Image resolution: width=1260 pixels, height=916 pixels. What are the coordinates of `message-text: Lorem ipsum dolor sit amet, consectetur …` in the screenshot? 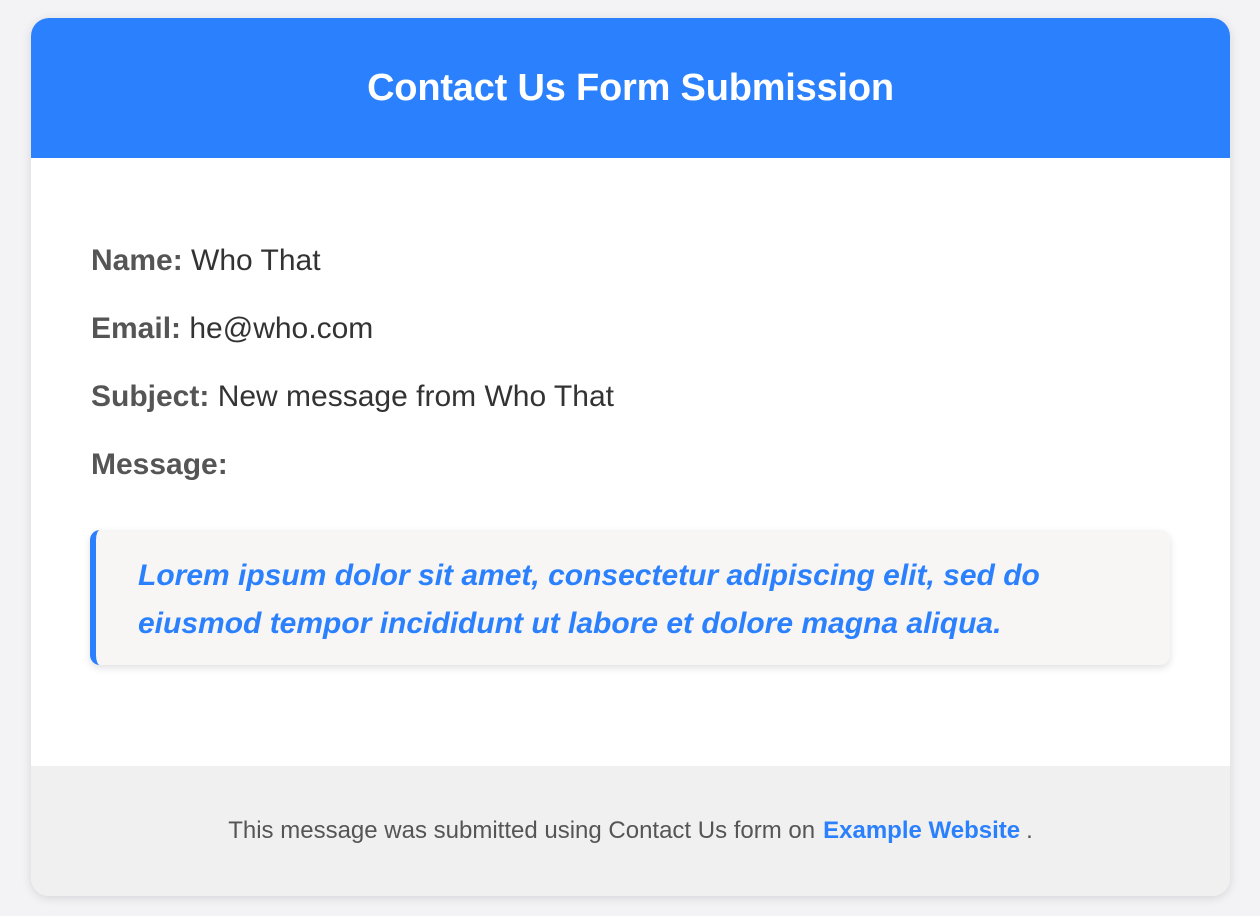 It's located at (589, 599).